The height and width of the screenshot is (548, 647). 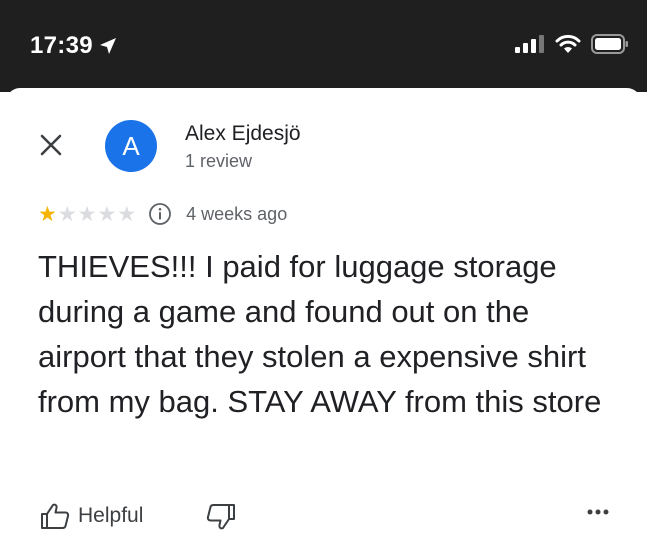 What do you see at coordinates (55, 516) in the screenshot?
I see `thumbs-up-icon` at bounding box center [55, 516].